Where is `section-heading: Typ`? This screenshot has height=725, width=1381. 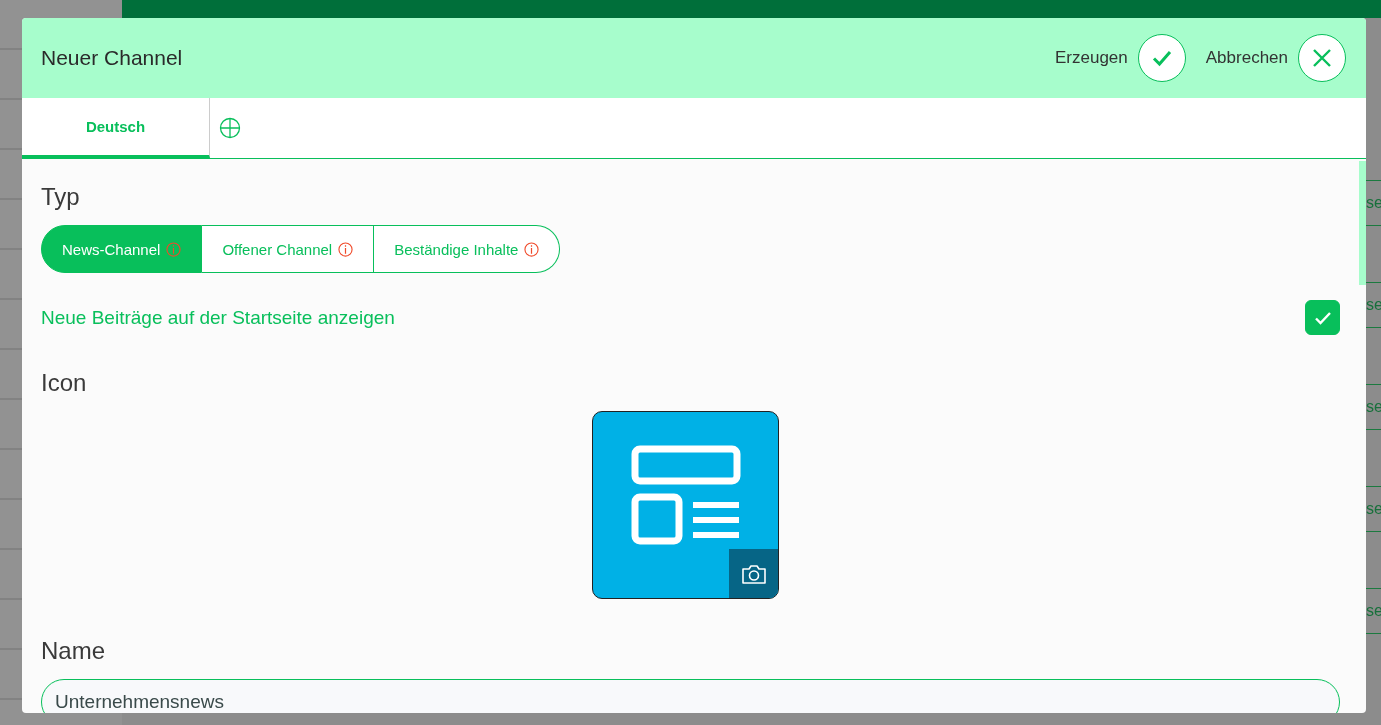 section-heading: Typ is located at coordinates (61, 197).